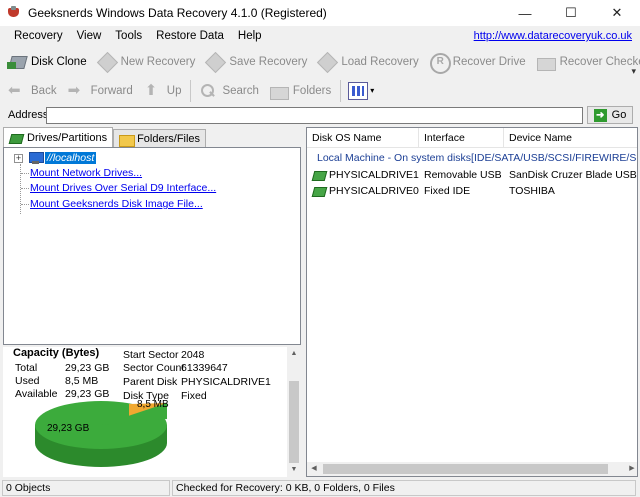 The image size is (640, 497). I want to click on recover-drive-label: Recover Drive, so click(489, 61).